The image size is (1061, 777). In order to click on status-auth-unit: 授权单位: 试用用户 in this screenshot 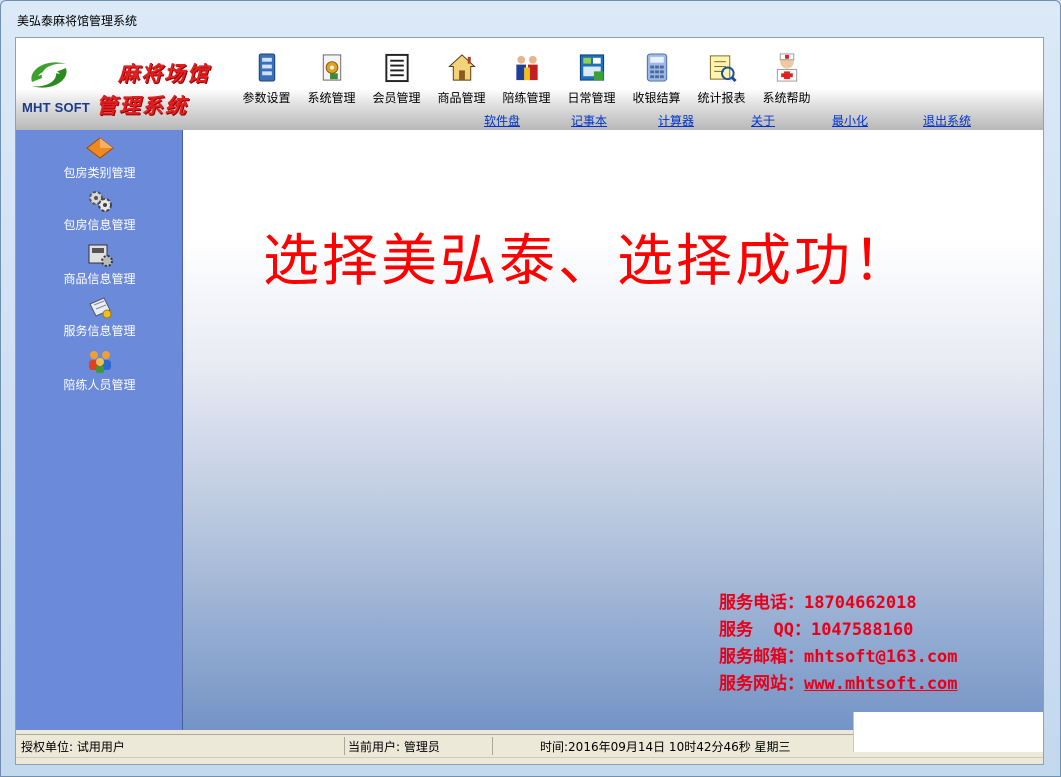, I will do `click(73, 747)`.